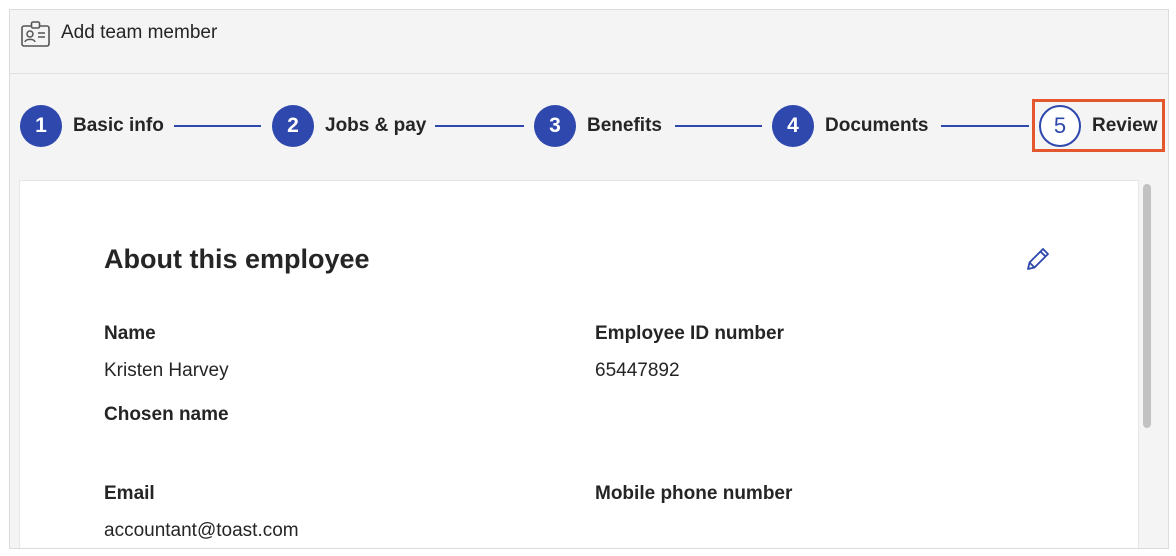 The image size is (1176, 556). I want to click on email-value: accountant@toast.com, so click(201, 530).